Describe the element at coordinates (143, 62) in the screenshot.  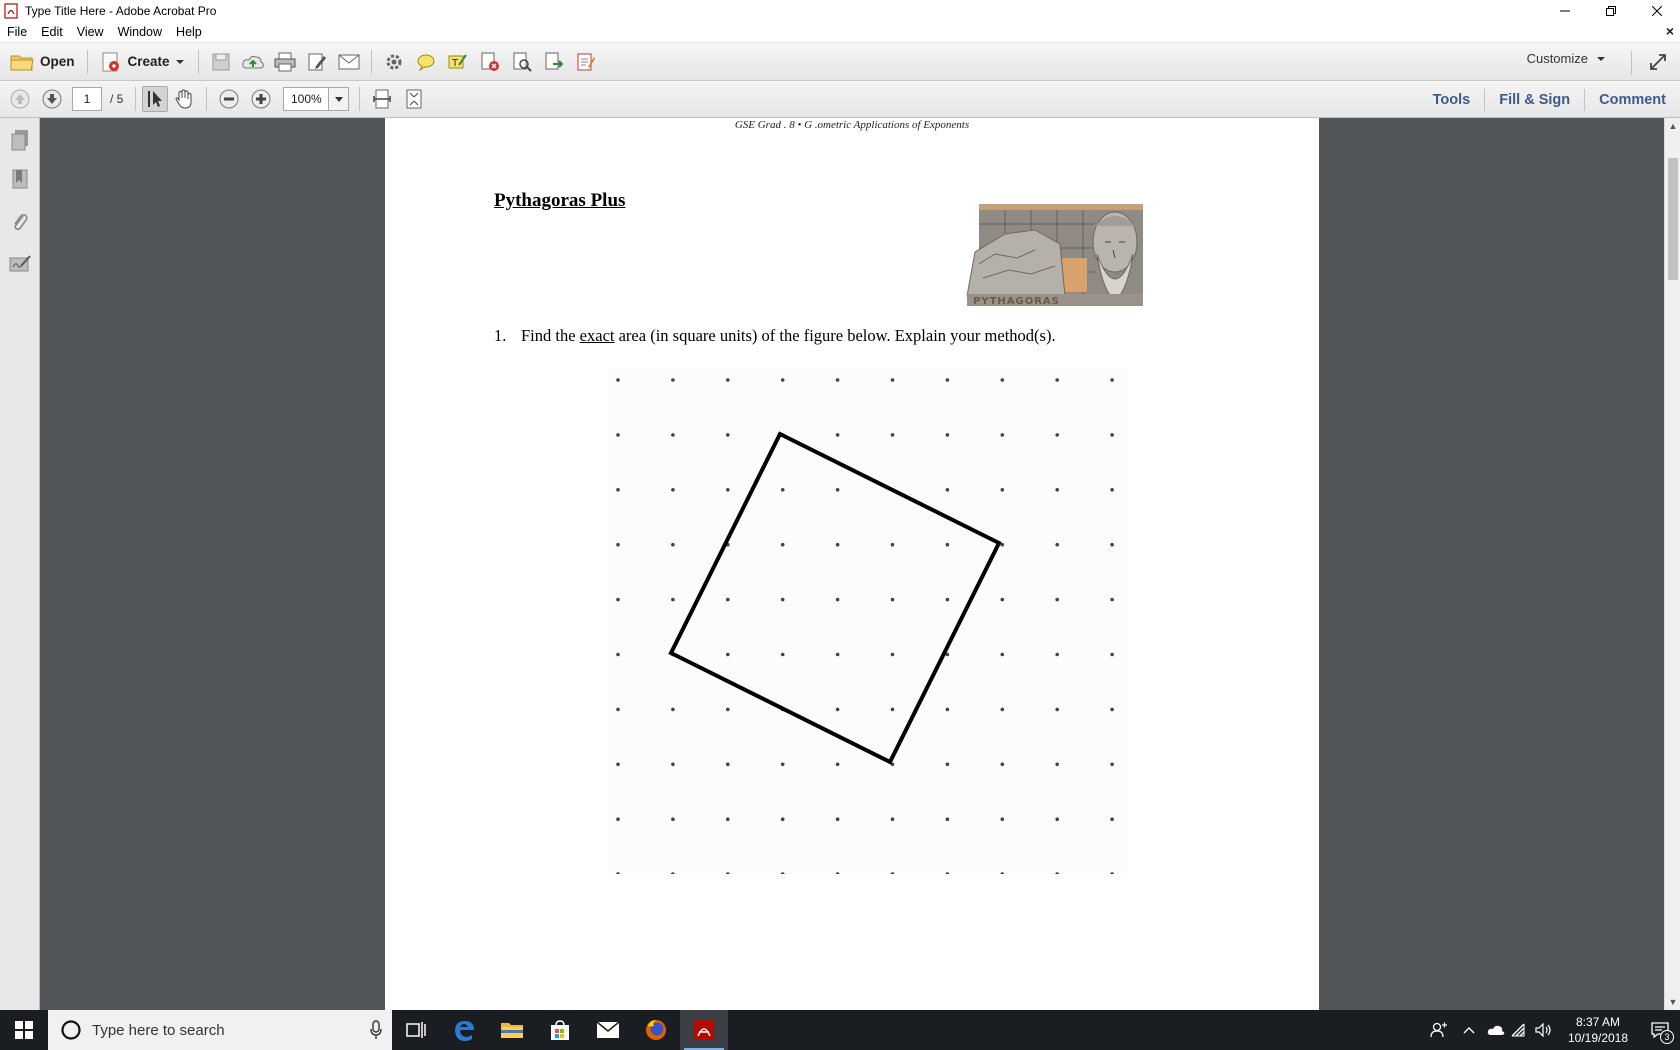
I see `create-button: Create` at that location.